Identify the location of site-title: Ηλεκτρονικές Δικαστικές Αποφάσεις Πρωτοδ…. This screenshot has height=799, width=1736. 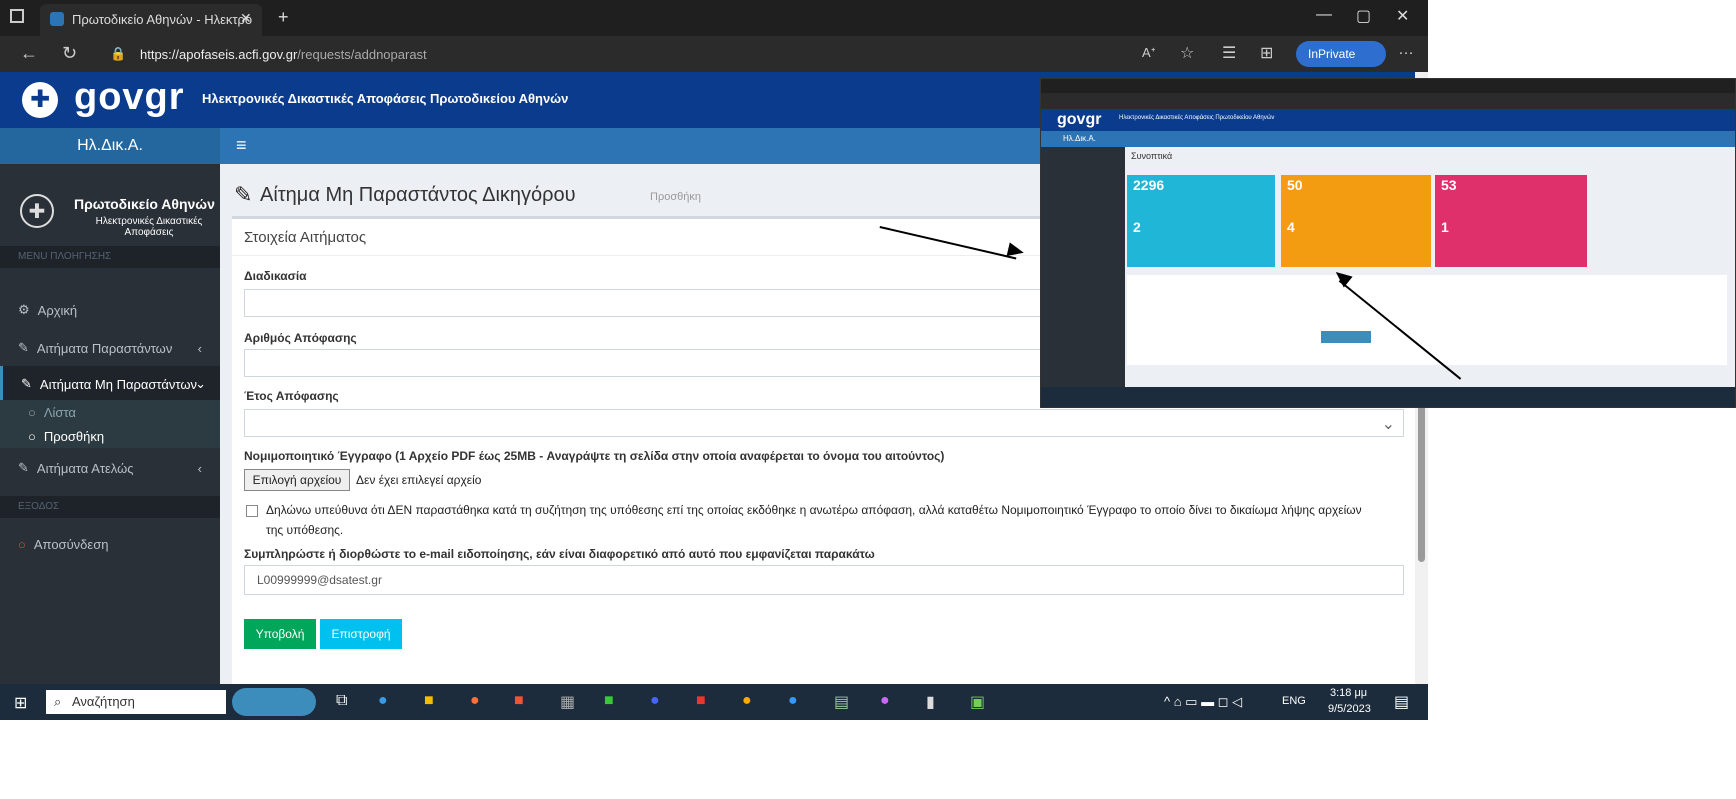
(385, 98).